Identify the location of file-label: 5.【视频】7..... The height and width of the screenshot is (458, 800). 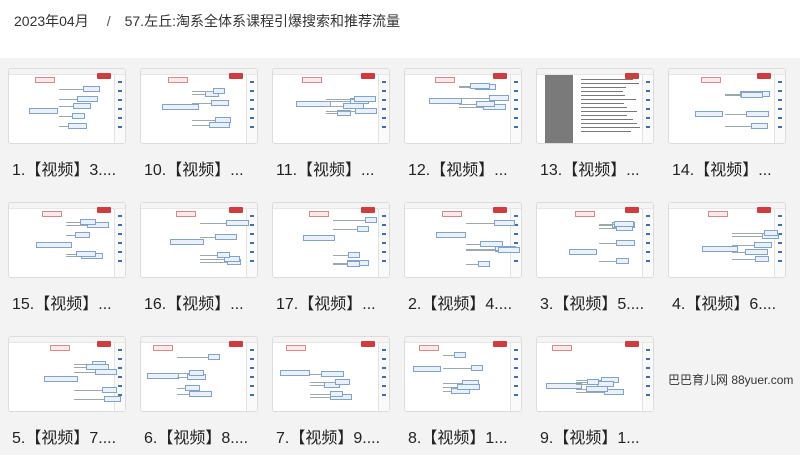
(71, 436).